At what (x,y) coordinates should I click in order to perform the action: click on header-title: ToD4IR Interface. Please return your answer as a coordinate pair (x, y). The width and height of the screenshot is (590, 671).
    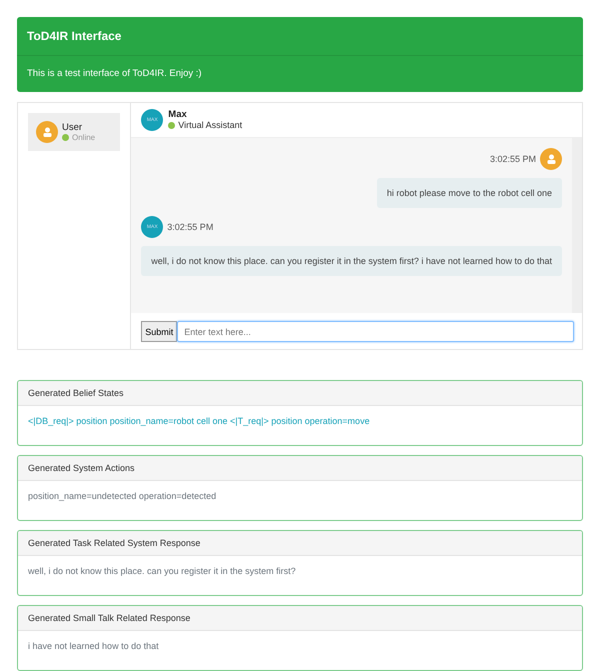
    Looking at the image, I should click on (300, 36).